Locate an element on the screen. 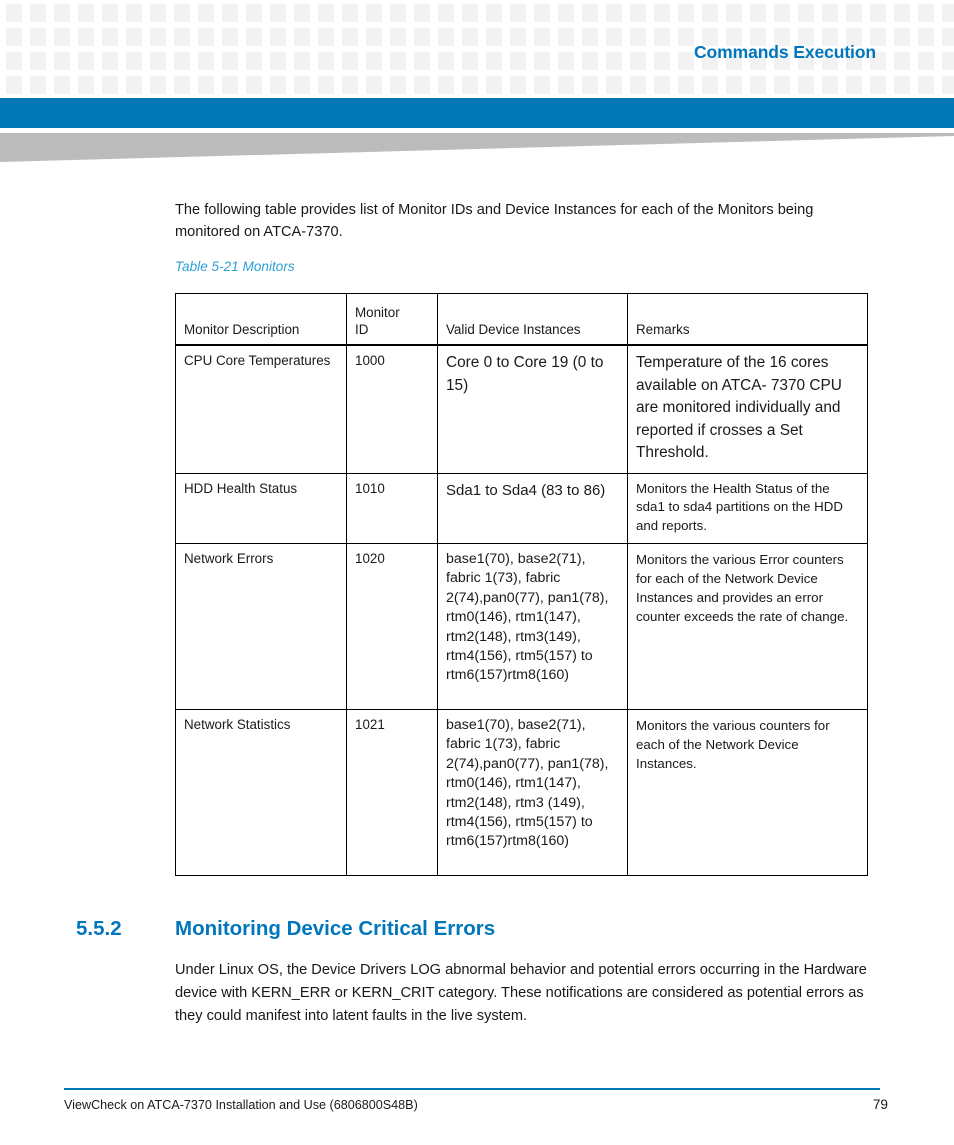 This screenshot has height=1145, width=954. column-header-monitor-description: Monitor Description is located at coordinates (261, 319).